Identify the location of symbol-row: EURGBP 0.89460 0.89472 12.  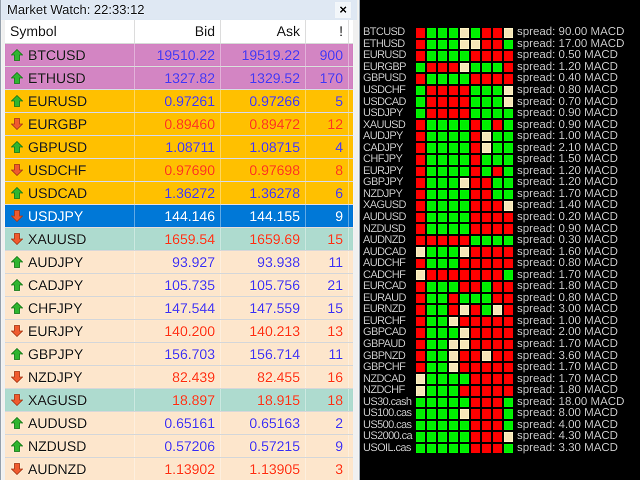
(179, 123).